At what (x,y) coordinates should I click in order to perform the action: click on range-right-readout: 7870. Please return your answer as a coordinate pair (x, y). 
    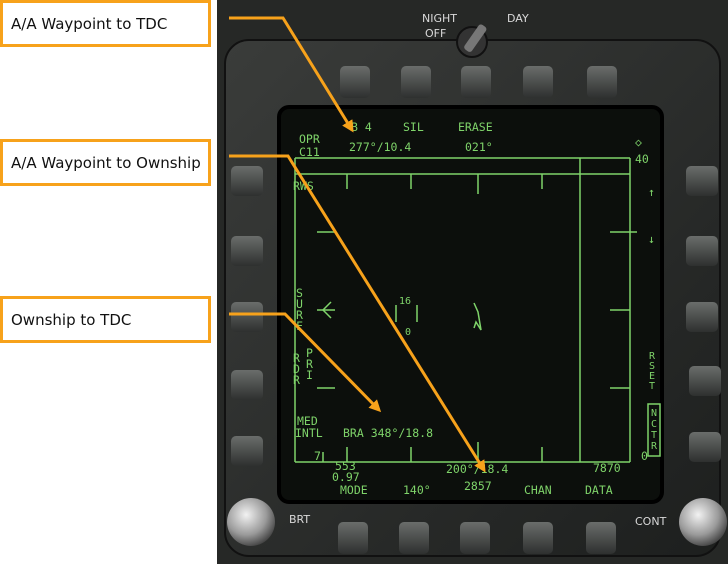
    Looking at the image, I should click on (607, 468).